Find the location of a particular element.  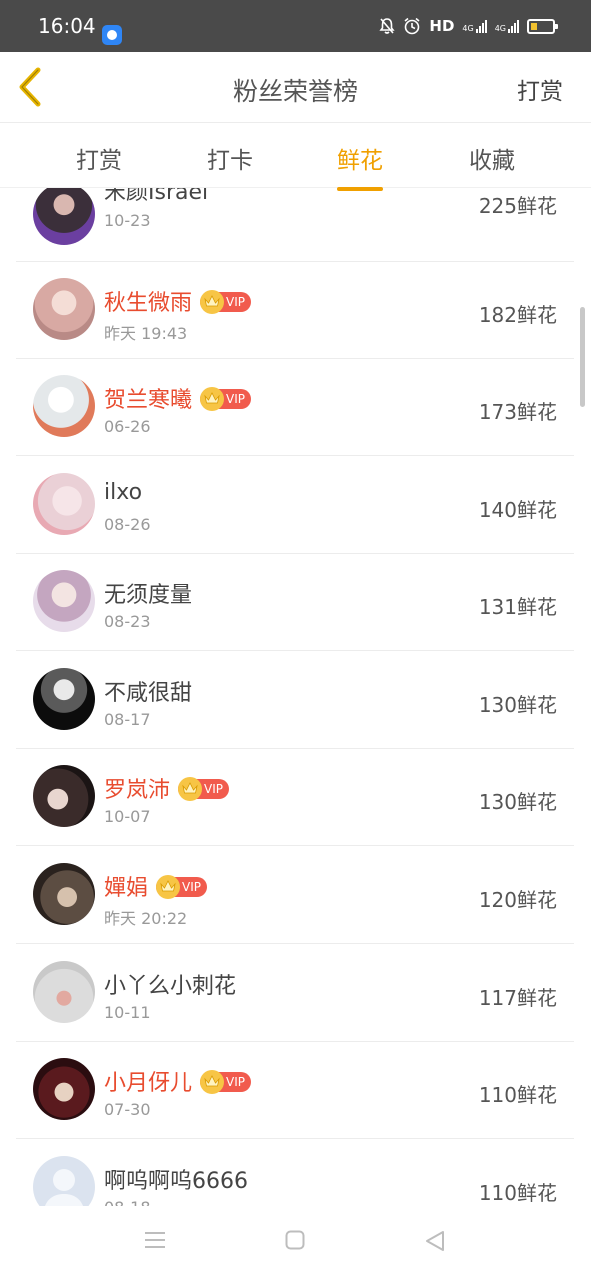

scrollbar is located at coordinates (582, 357).